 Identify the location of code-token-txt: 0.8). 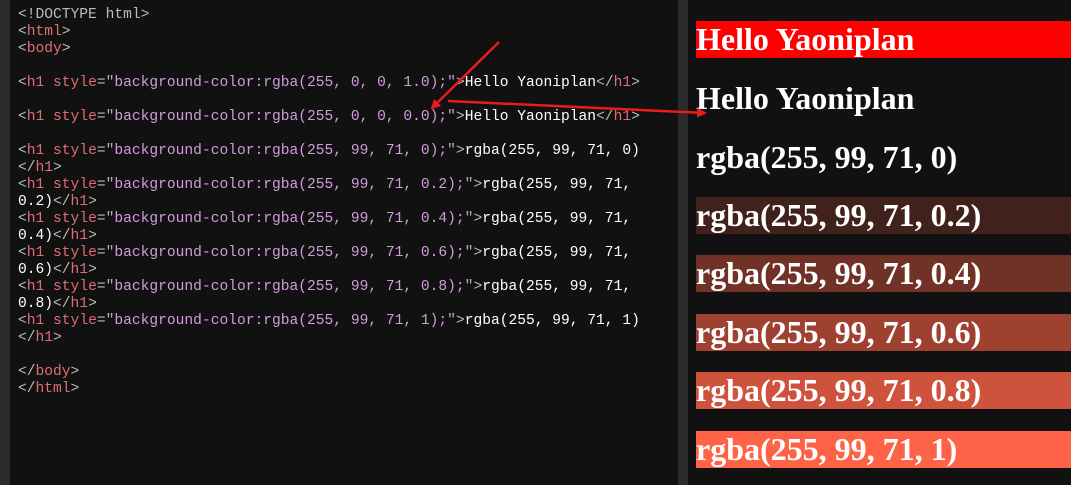
(36, 304).